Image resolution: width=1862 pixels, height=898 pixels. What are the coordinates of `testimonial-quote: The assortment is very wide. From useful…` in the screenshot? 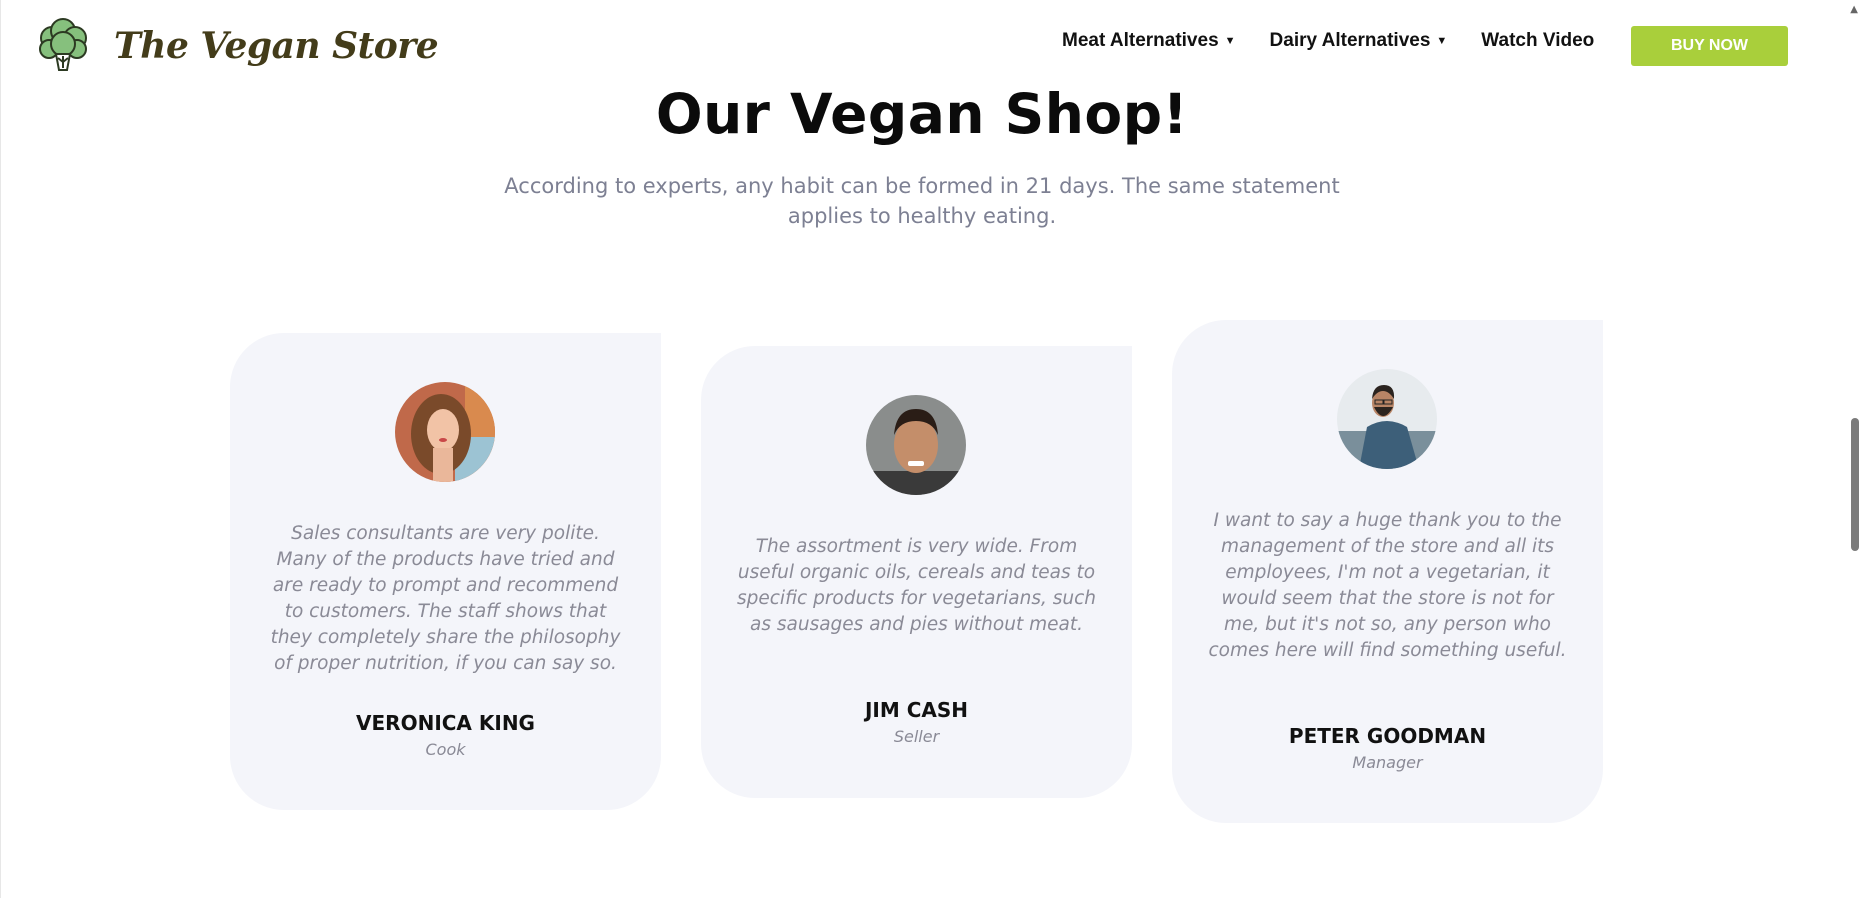 It's located at (916, 585).